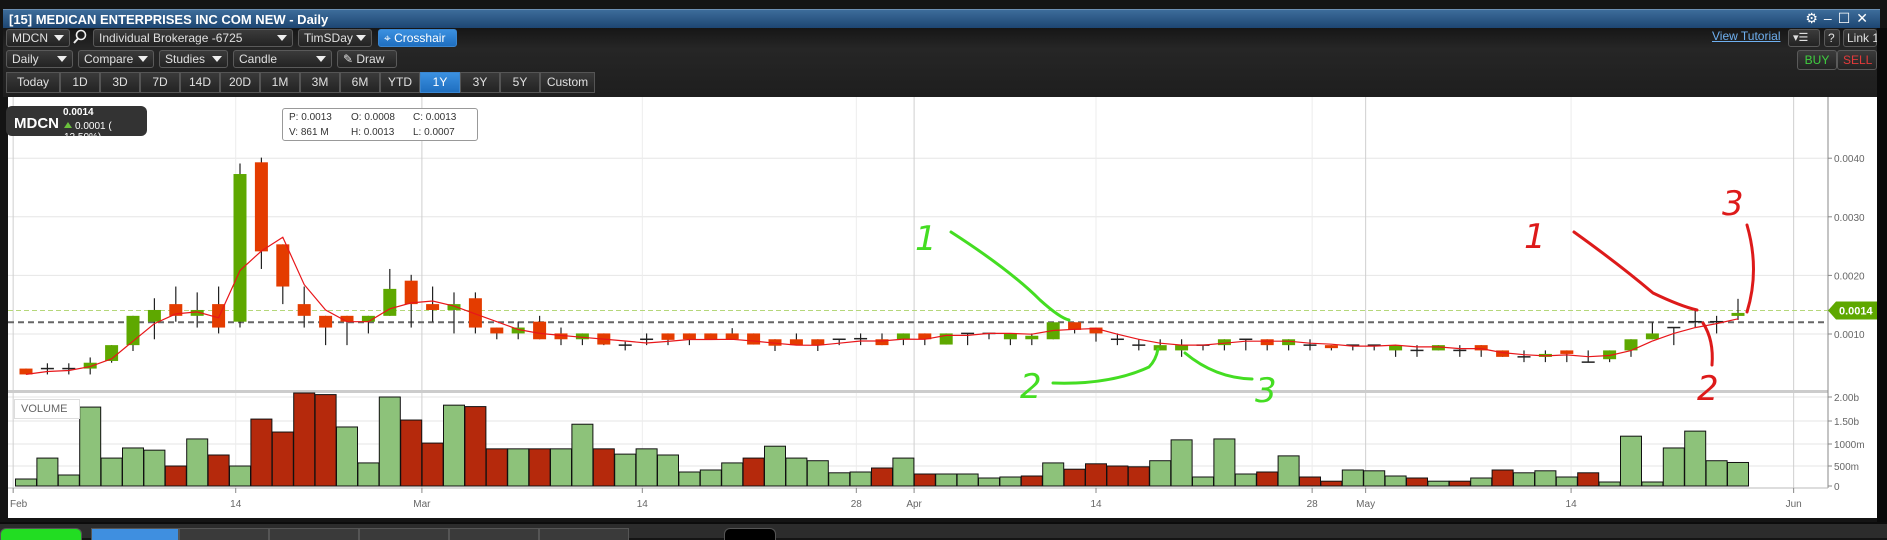  I want to click on taskbar-status-button, so click(41, 534).